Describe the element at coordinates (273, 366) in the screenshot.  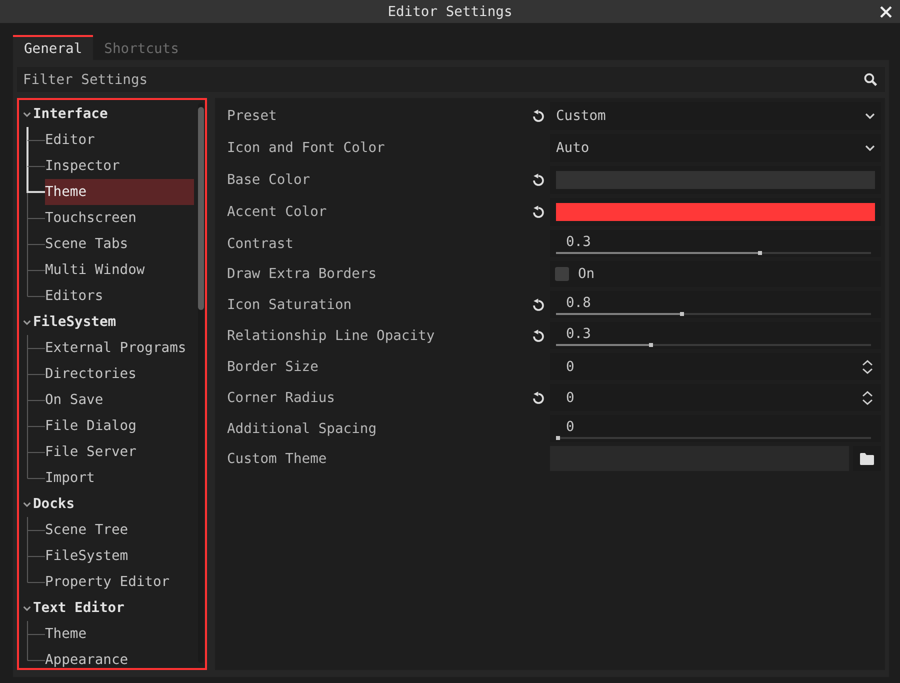
I see `setting-label: Border Size` at that location.